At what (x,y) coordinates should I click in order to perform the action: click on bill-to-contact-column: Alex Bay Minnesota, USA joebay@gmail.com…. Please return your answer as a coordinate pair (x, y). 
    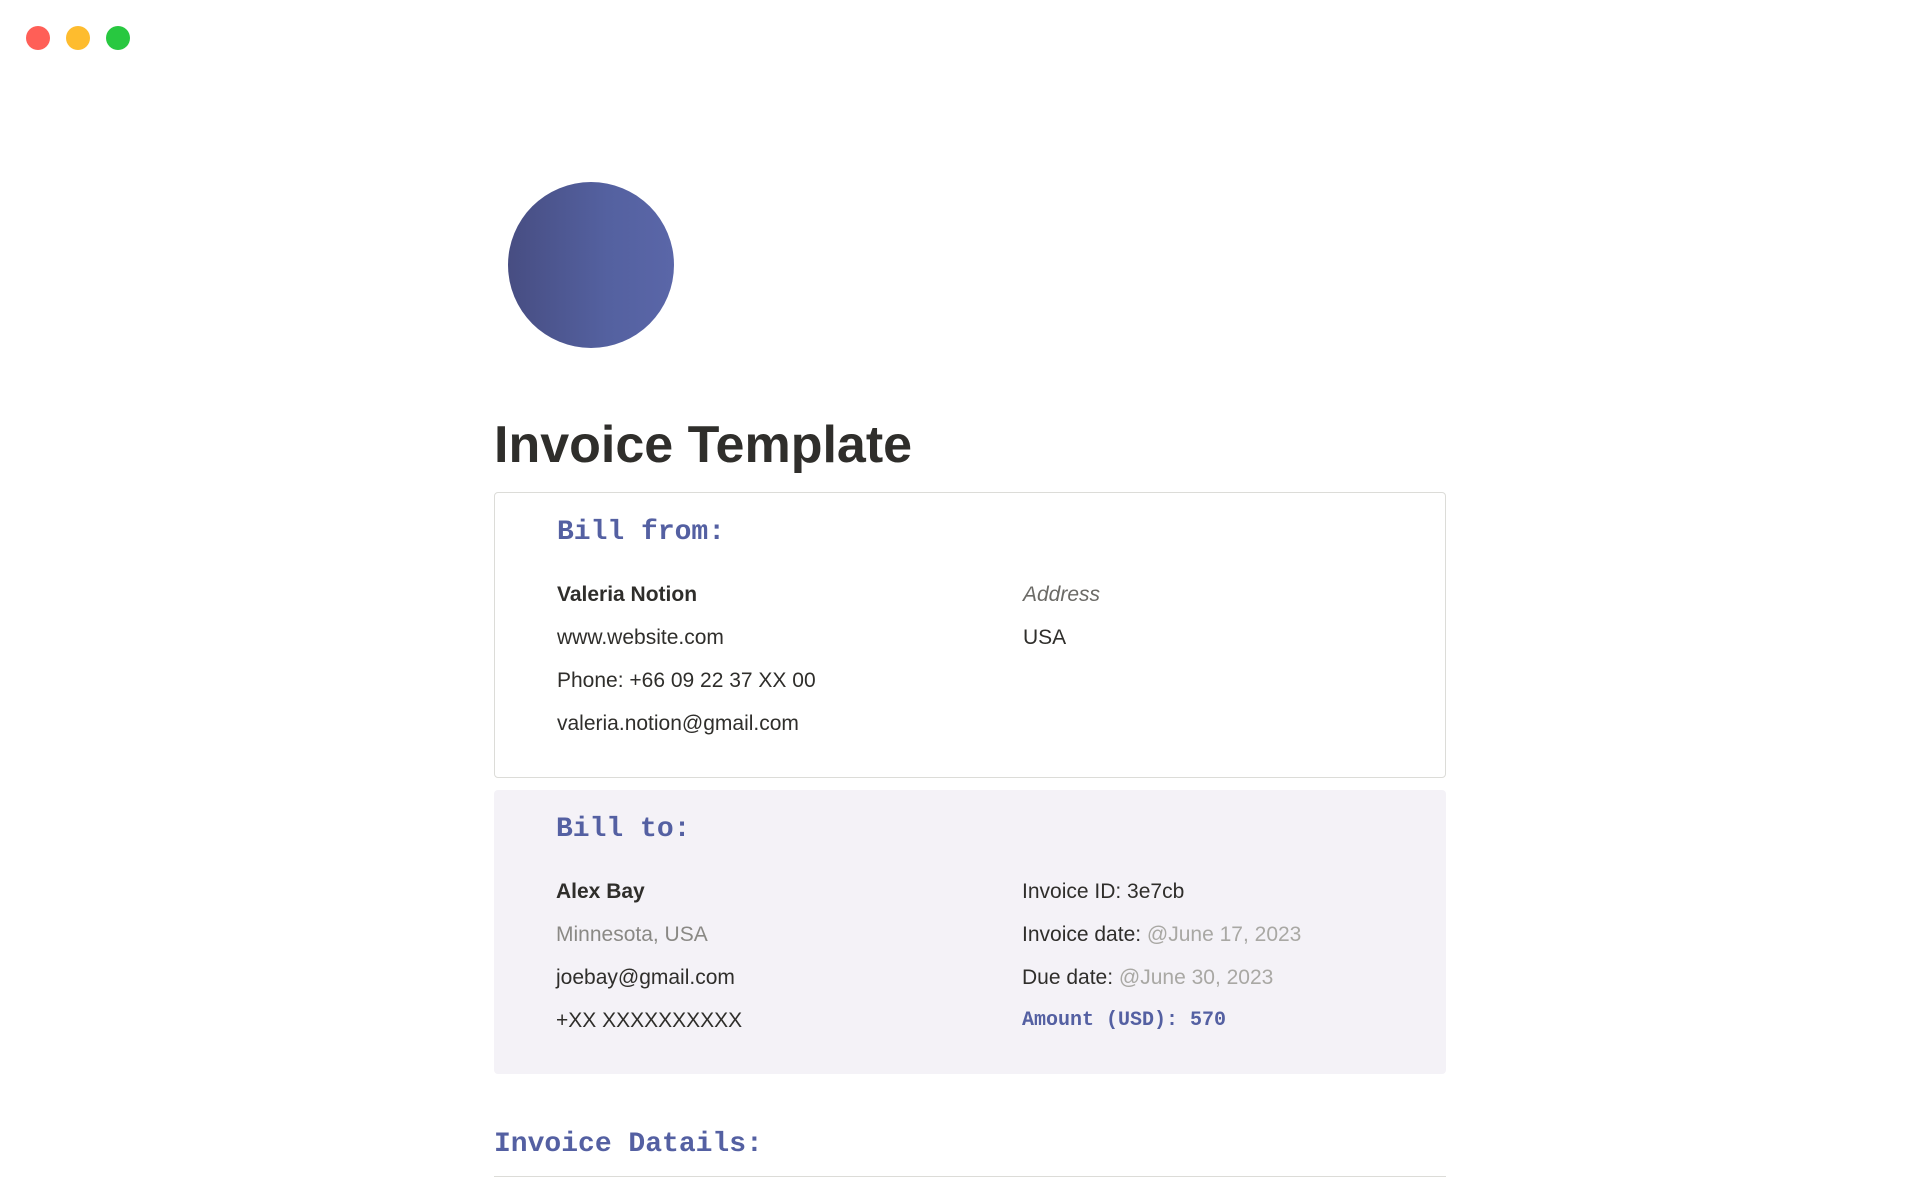
    Looking at the image, I should click on (649, 956).